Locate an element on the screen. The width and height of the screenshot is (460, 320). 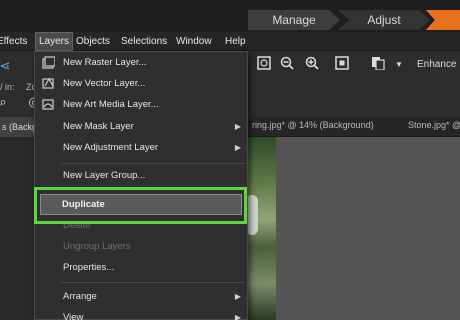
share-icon: ⋖ is located at coordinates (7, 66).